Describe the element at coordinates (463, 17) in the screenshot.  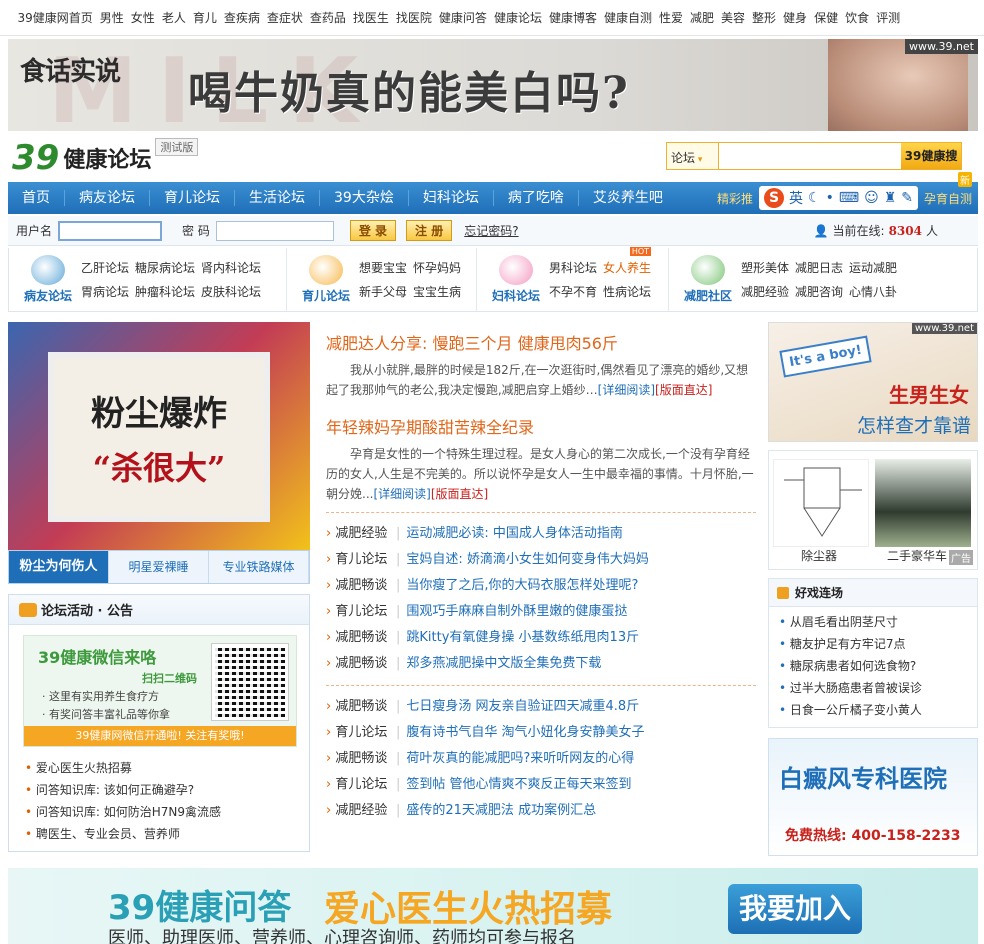
I see `top-nav-link: 健康问答` at that location.